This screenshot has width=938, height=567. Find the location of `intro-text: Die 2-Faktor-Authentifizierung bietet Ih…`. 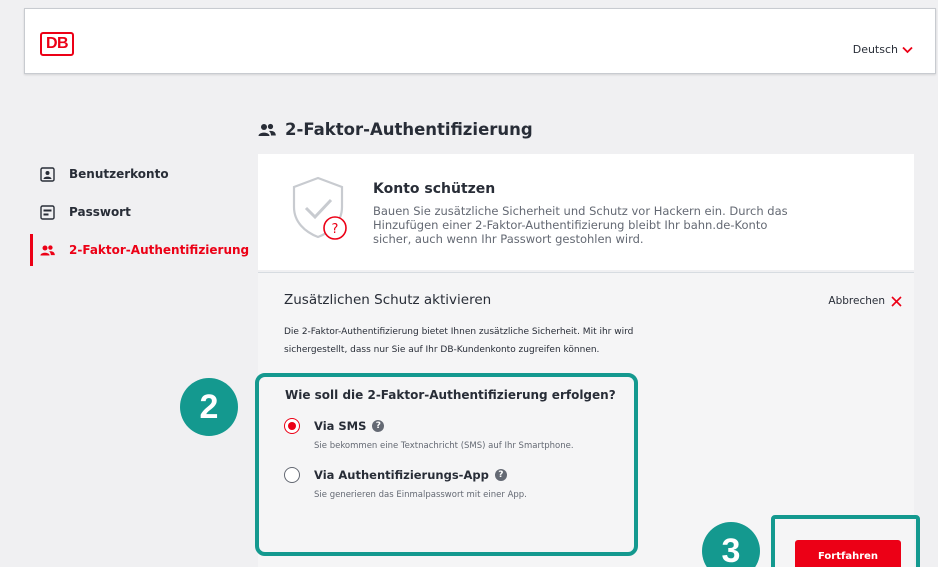

intro-text: Die 2-Faktor-Authentifizierung bietet Ih… is located at coordinates (459, 341).